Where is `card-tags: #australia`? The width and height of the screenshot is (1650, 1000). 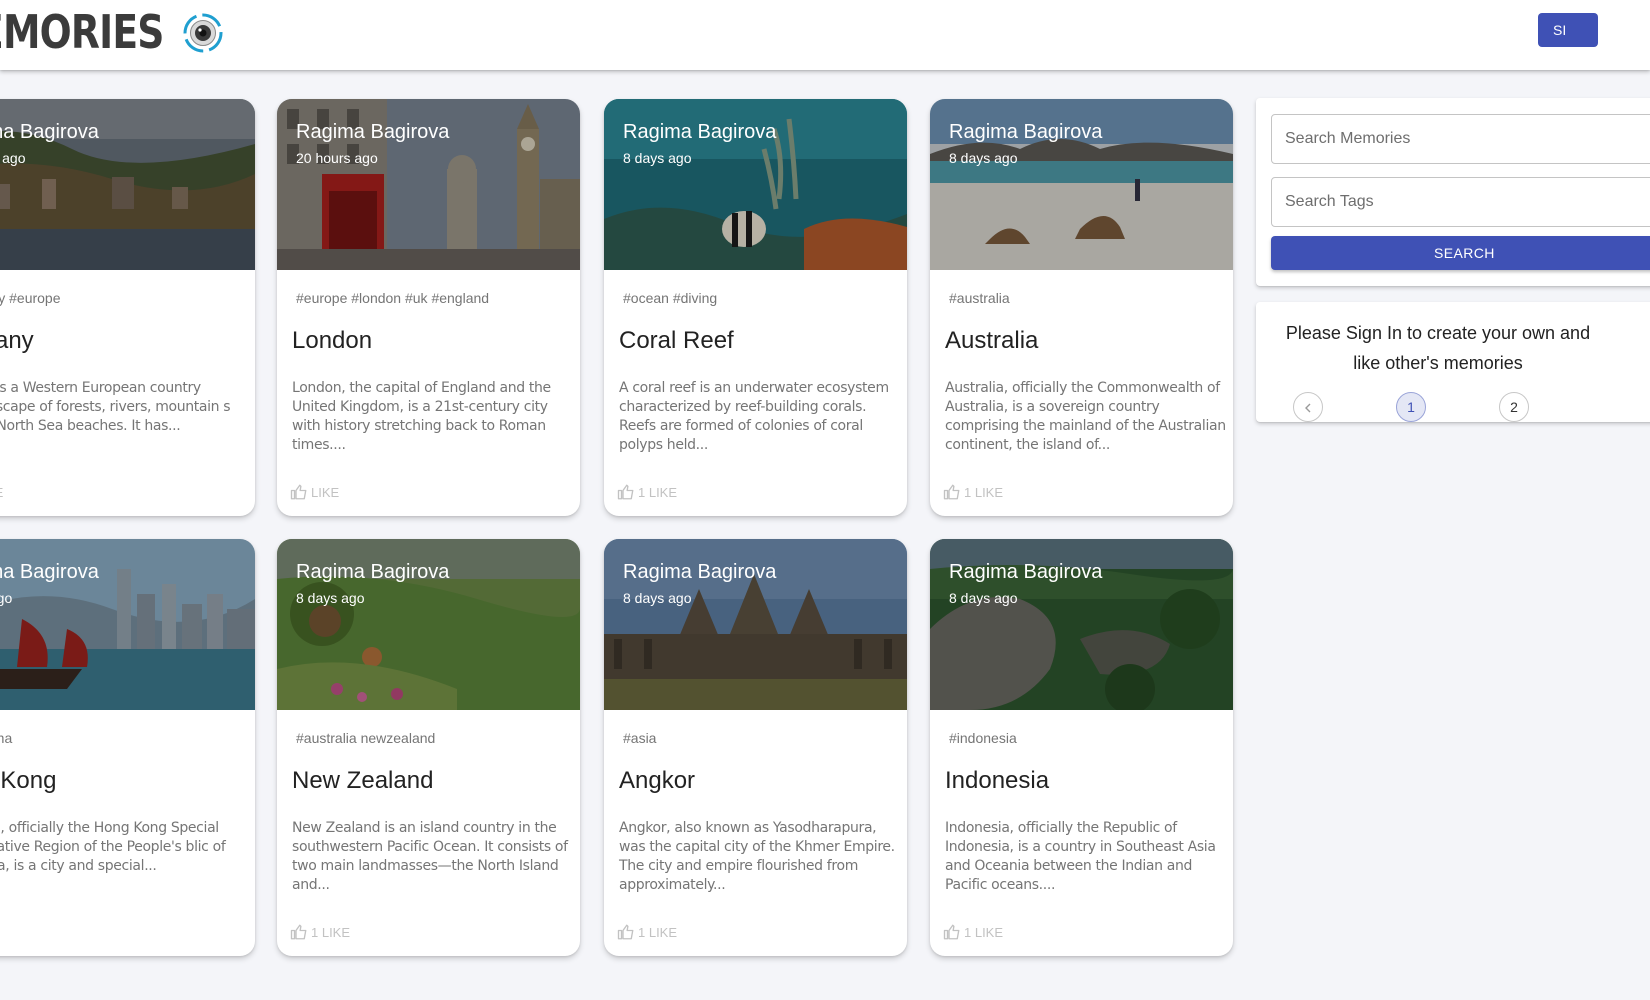 card-tags: #australia is located at coordinates (979, 298).